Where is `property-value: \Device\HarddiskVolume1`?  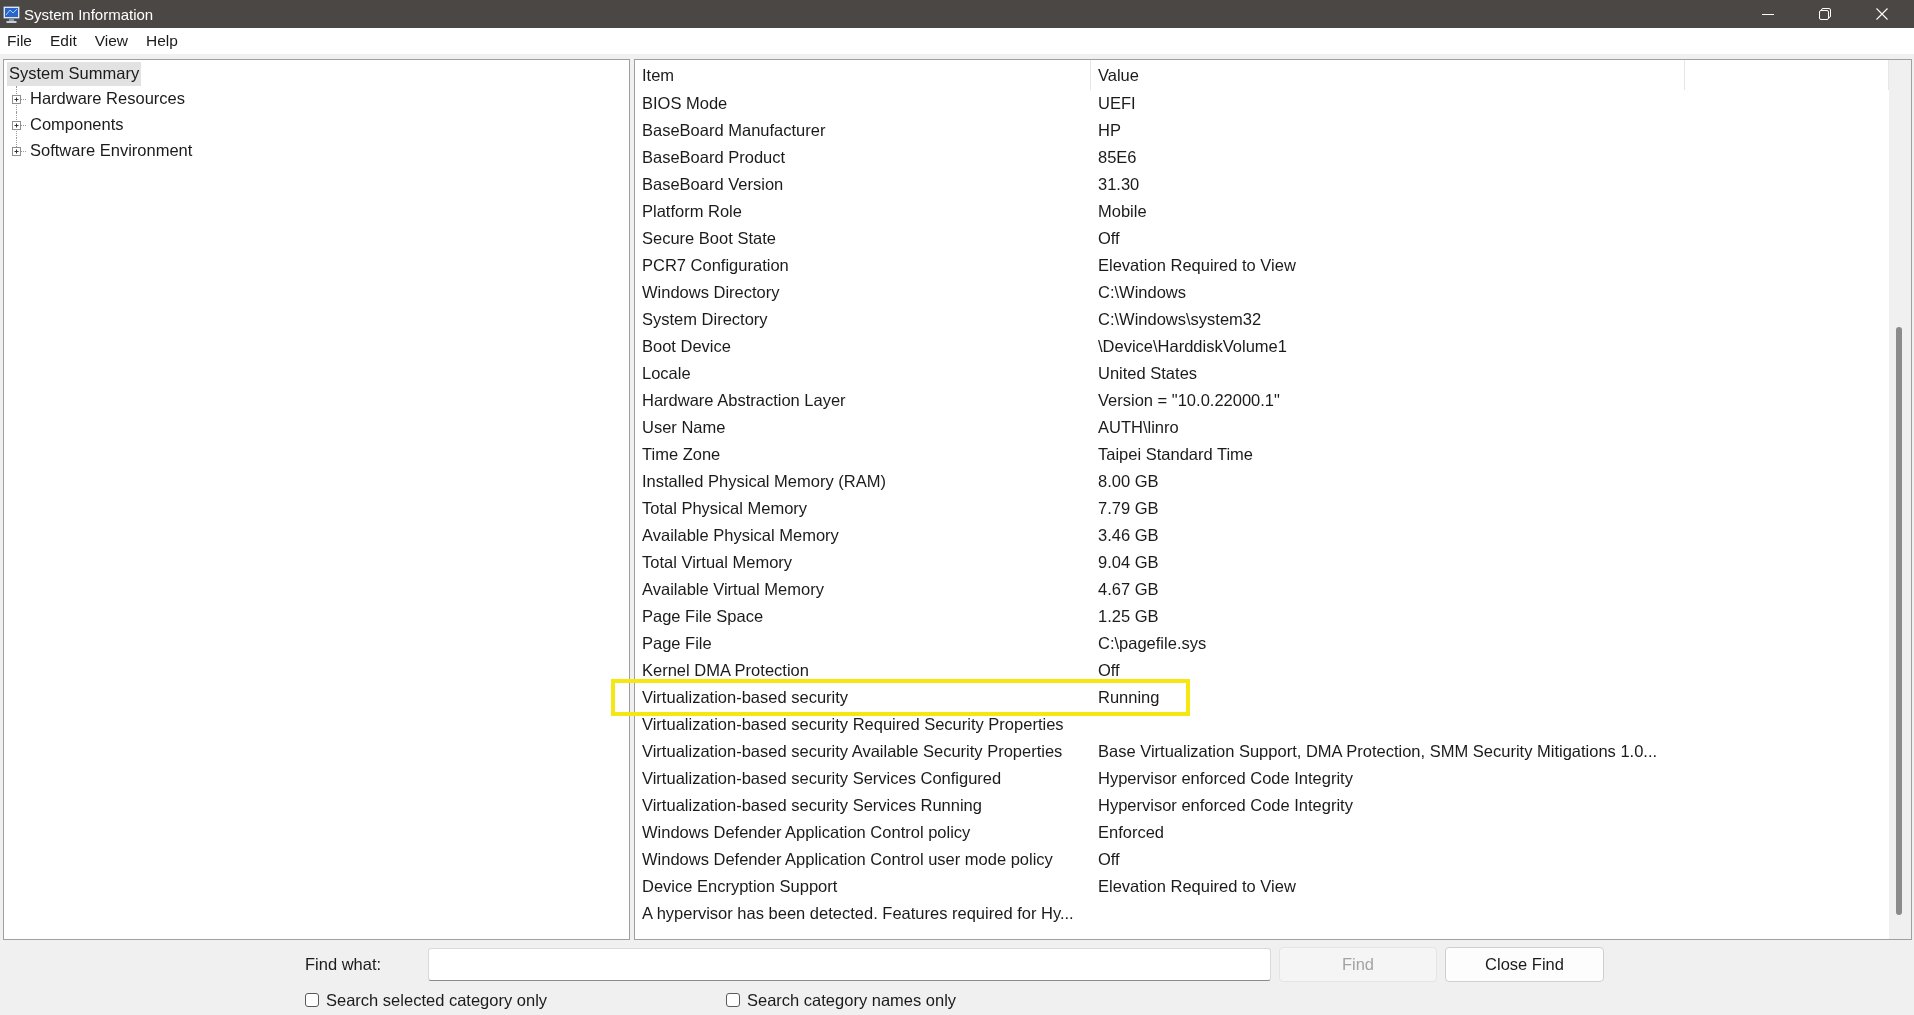 property-value: \Device\HarddiskVolume1 is located at coordinates (1192, 346).